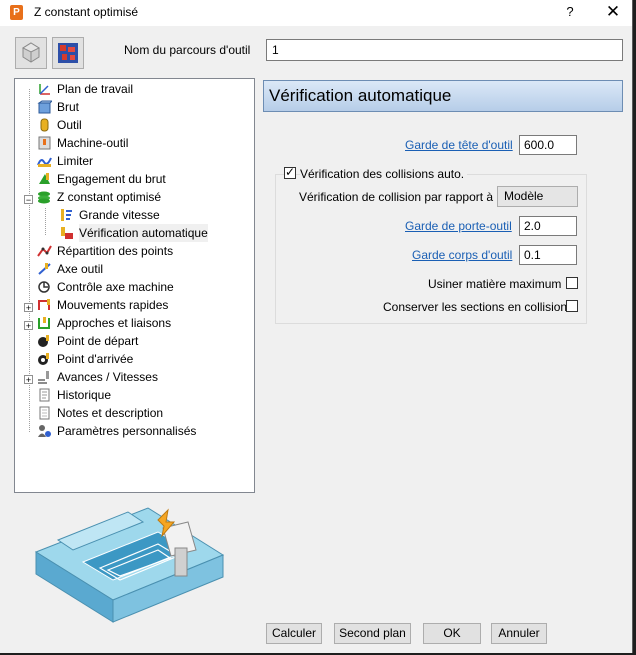 The height and width of the screenshot is (655, 636). I want to click on toolpath-name-input, so click(444, 50).